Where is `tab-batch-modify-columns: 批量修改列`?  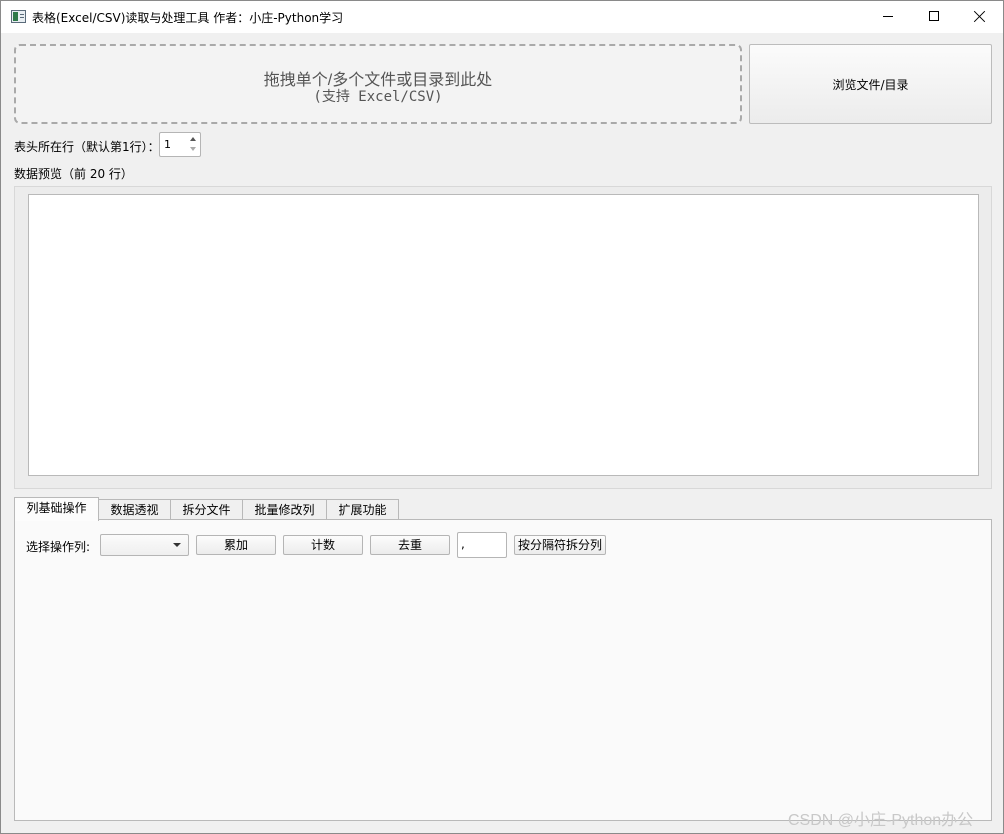
tab-batch-modify-columns: 批量修改列 is located at coordinates (284, 509).